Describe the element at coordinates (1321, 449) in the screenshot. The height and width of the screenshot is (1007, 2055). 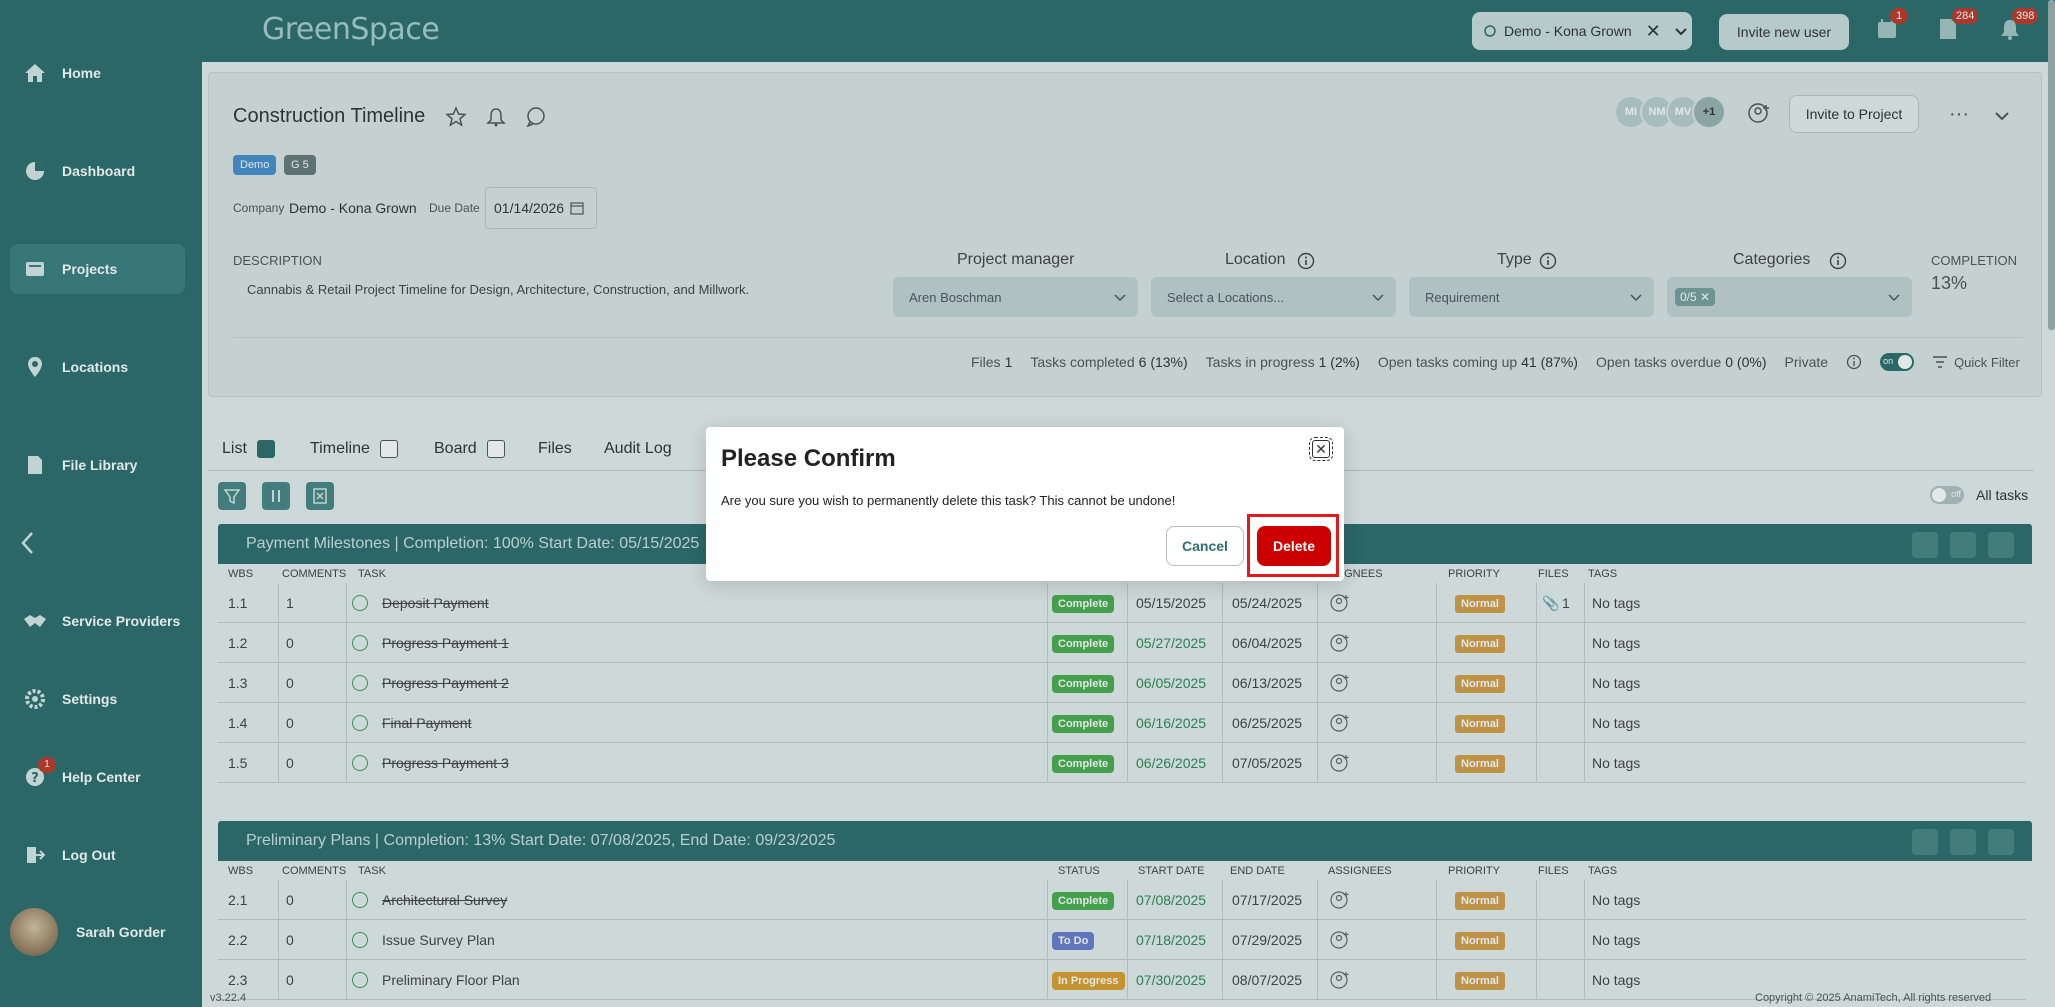
I see `close-icon: ✕` at that location.